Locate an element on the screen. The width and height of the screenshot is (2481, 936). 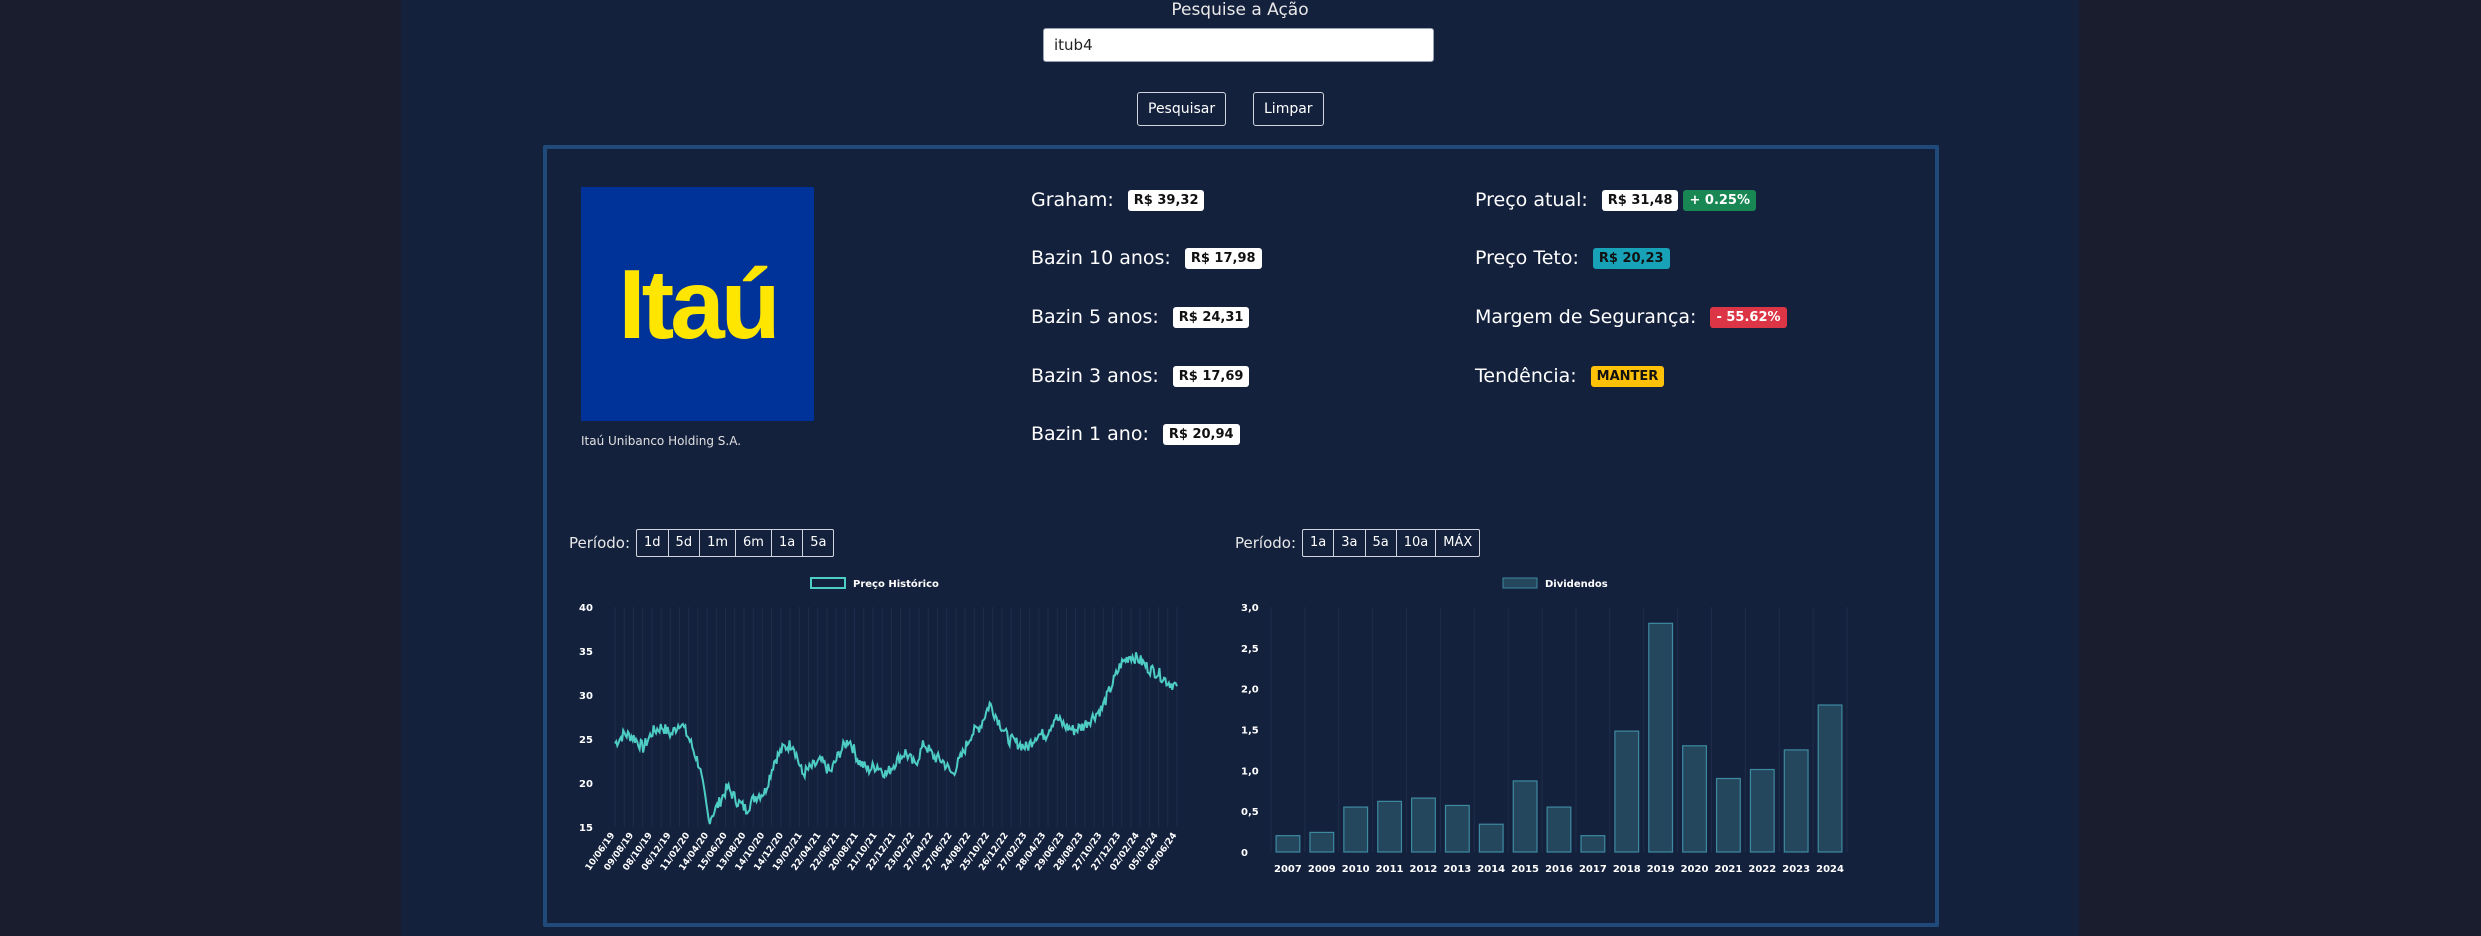
search-input is located at coordinates (1238, 45).